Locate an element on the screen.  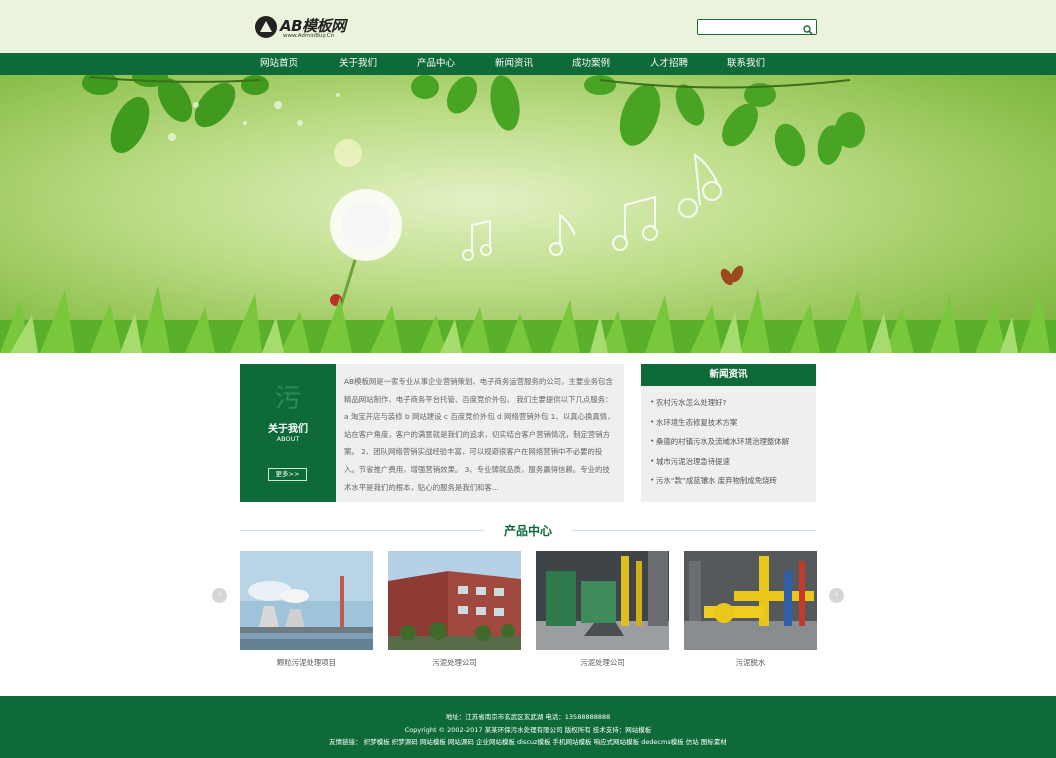
section-divider-right is located at coordinates (694, 530).